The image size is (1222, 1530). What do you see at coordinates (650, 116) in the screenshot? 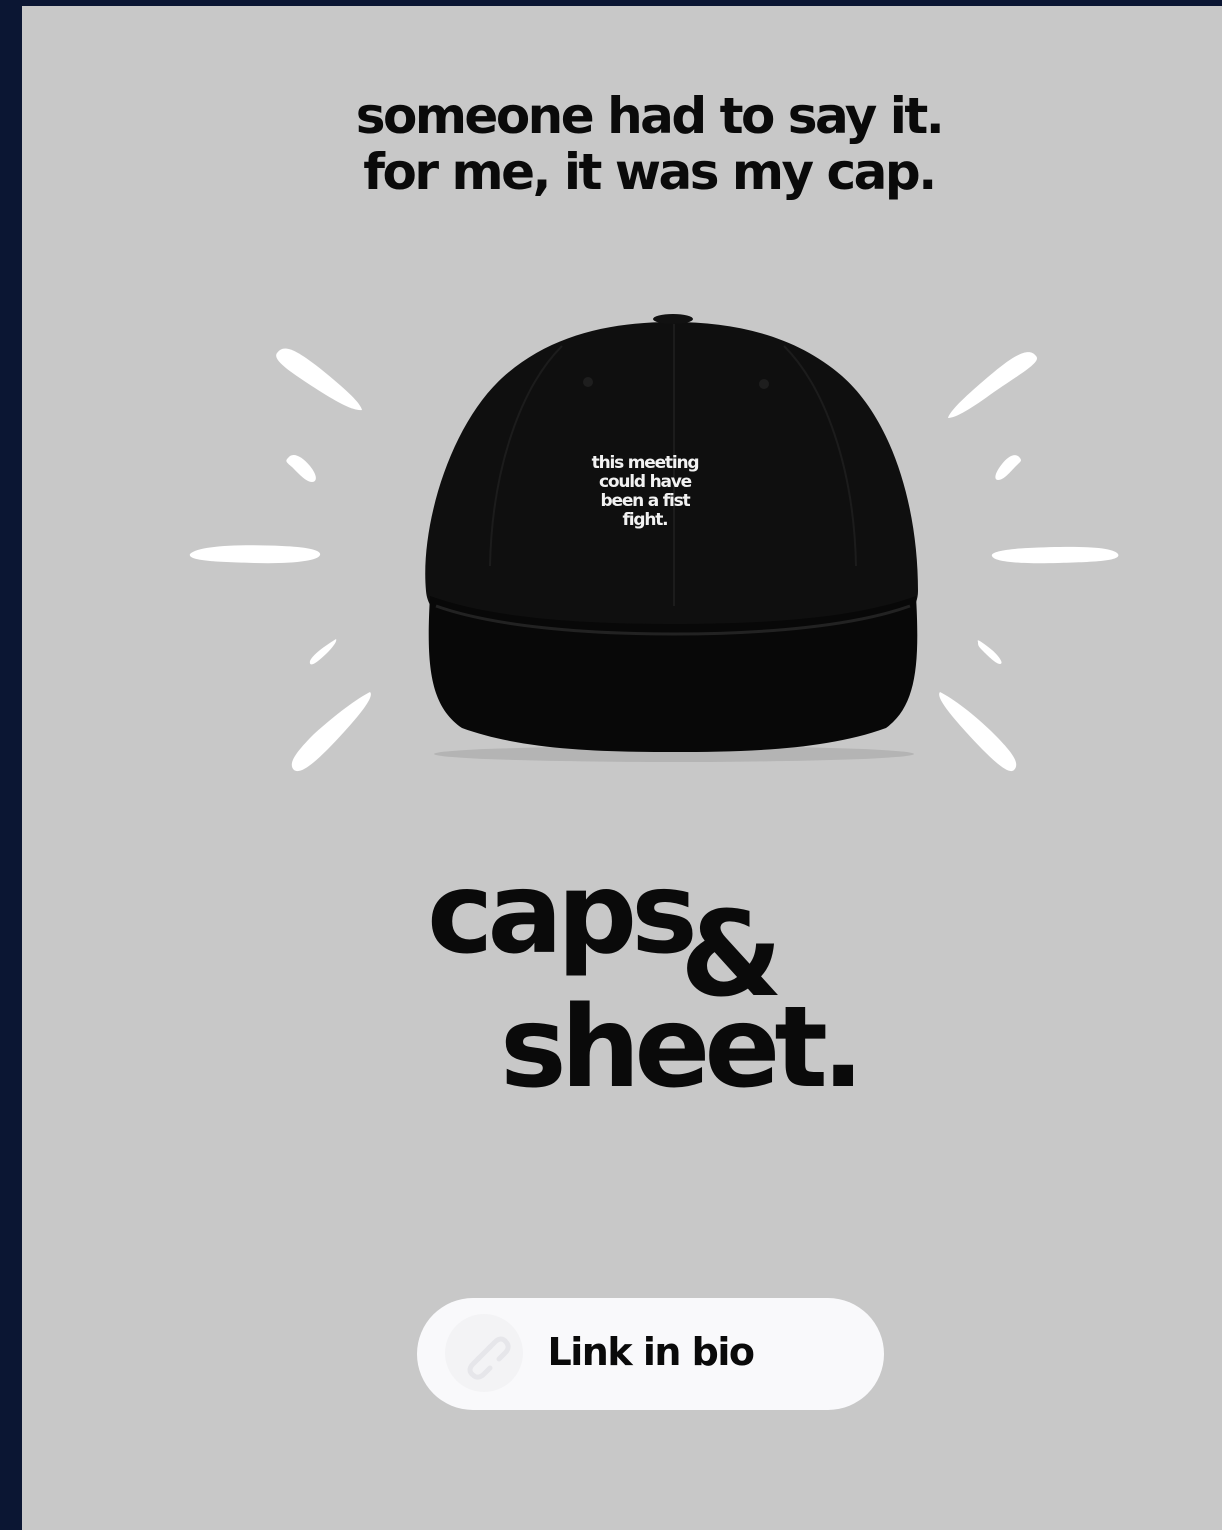
I see `headline-line-1: someone had to say it.` at bounding box center [650, 116].